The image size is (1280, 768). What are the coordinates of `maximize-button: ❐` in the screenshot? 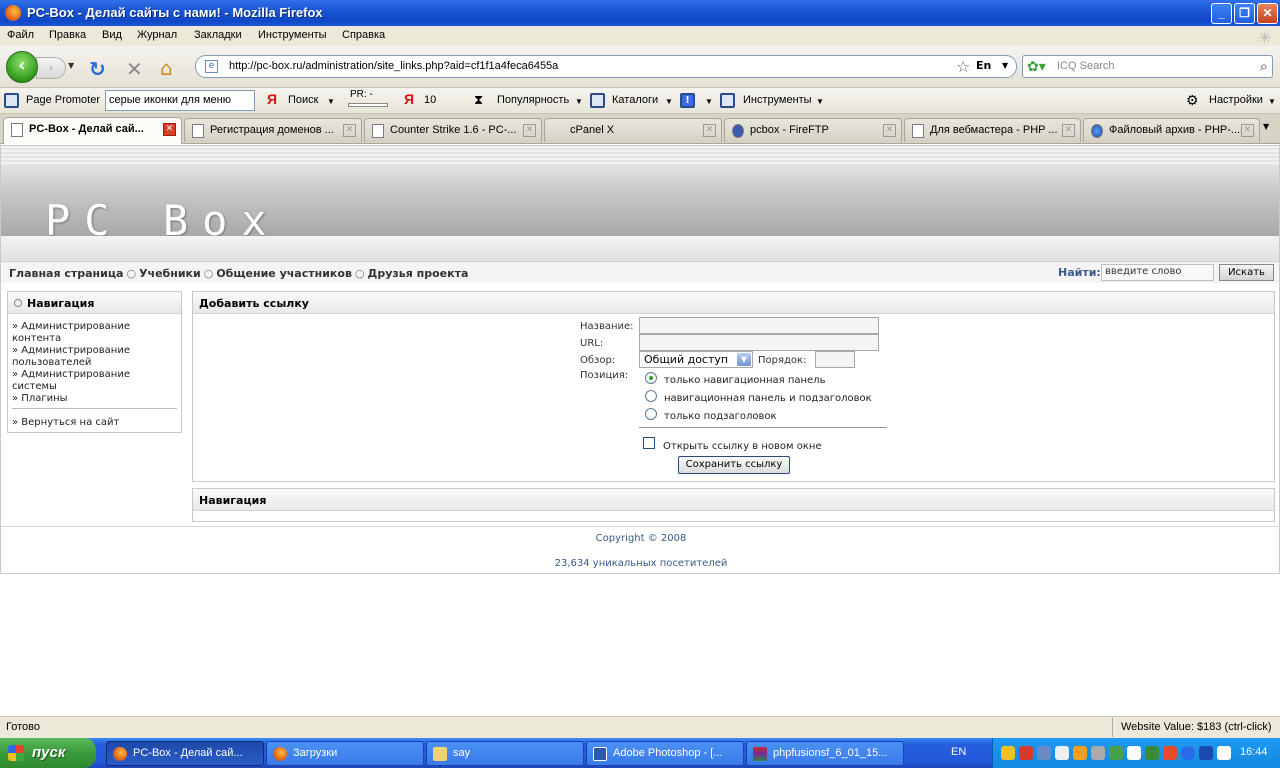 It's located at (1244, 13).